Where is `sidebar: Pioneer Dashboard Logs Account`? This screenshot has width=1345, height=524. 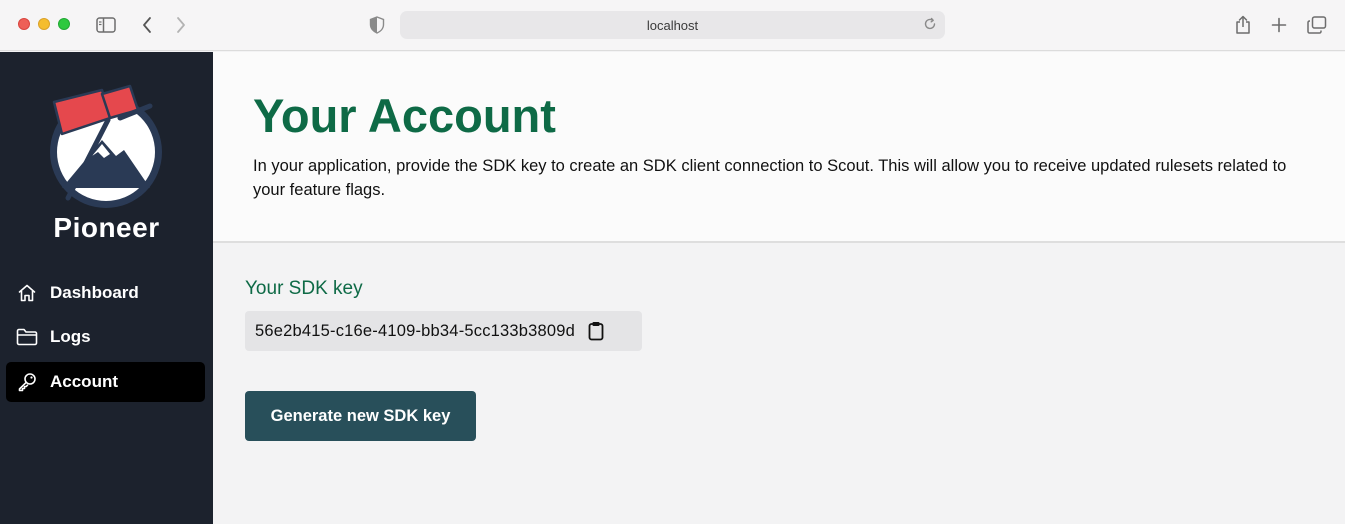
sidebar: Pioneer Dashboard Logs Account is located at coordinates (106, 288).